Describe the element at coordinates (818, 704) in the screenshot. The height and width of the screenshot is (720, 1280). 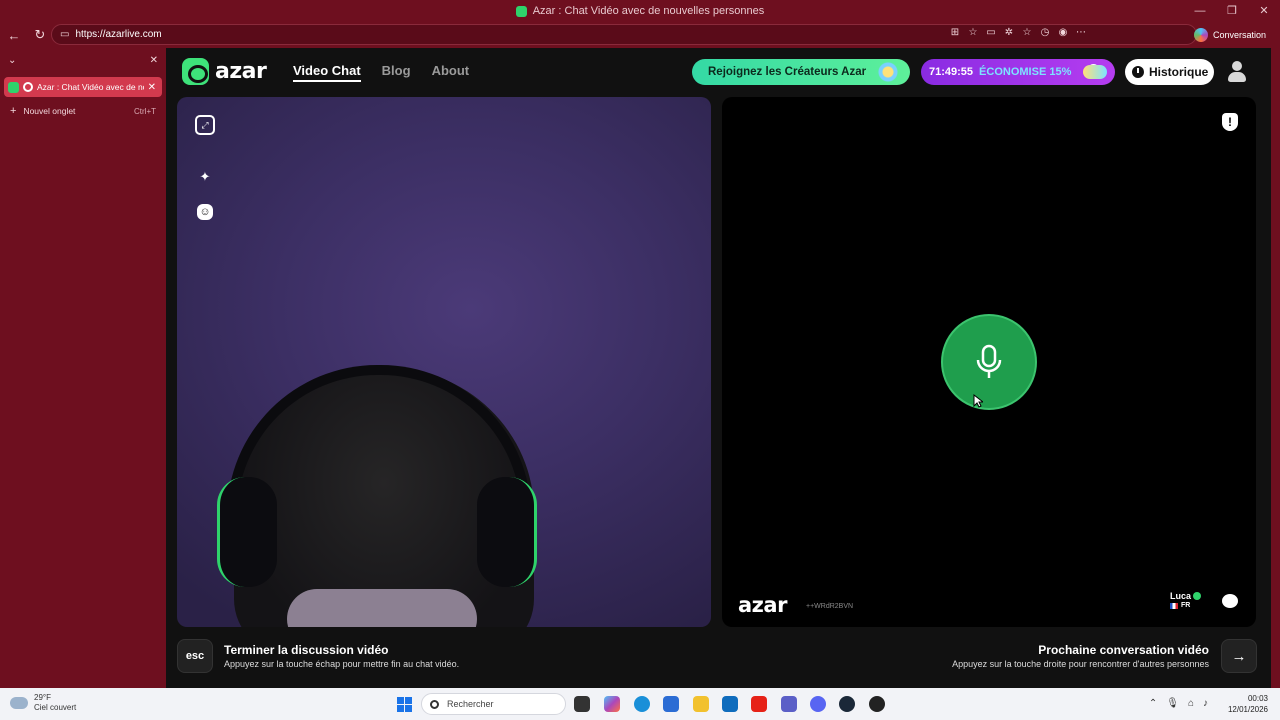
I see `discord-icon` at that location.